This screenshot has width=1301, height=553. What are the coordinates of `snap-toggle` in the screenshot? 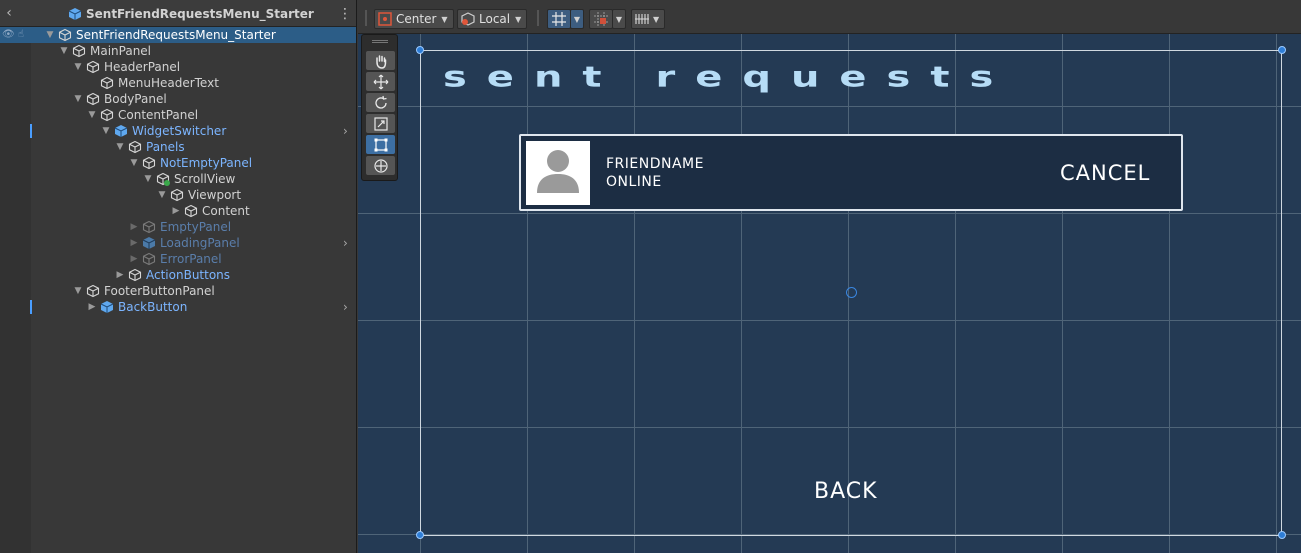 It's located at (601, 19).